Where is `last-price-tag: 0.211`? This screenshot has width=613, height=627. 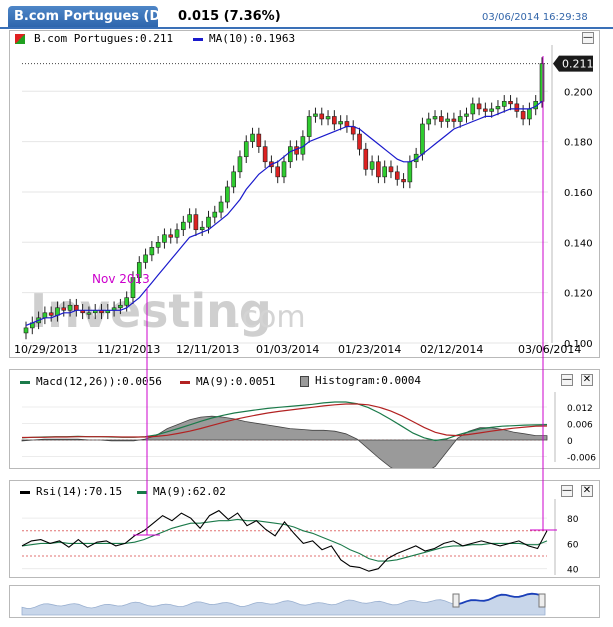
last-price-tag: 0.211 is located at coordinates (573, 63).